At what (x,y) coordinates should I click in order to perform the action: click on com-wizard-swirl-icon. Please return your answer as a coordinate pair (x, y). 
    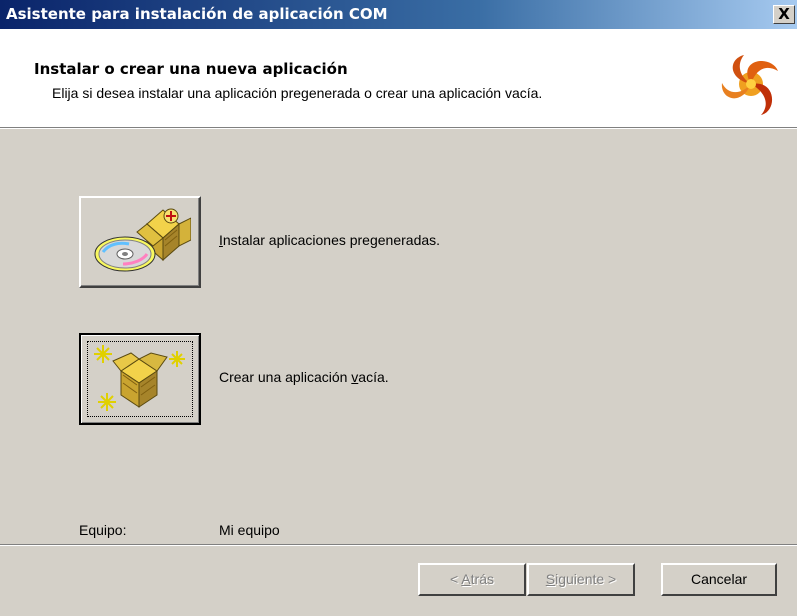
    Looking at the image, I should click on (749, 85).